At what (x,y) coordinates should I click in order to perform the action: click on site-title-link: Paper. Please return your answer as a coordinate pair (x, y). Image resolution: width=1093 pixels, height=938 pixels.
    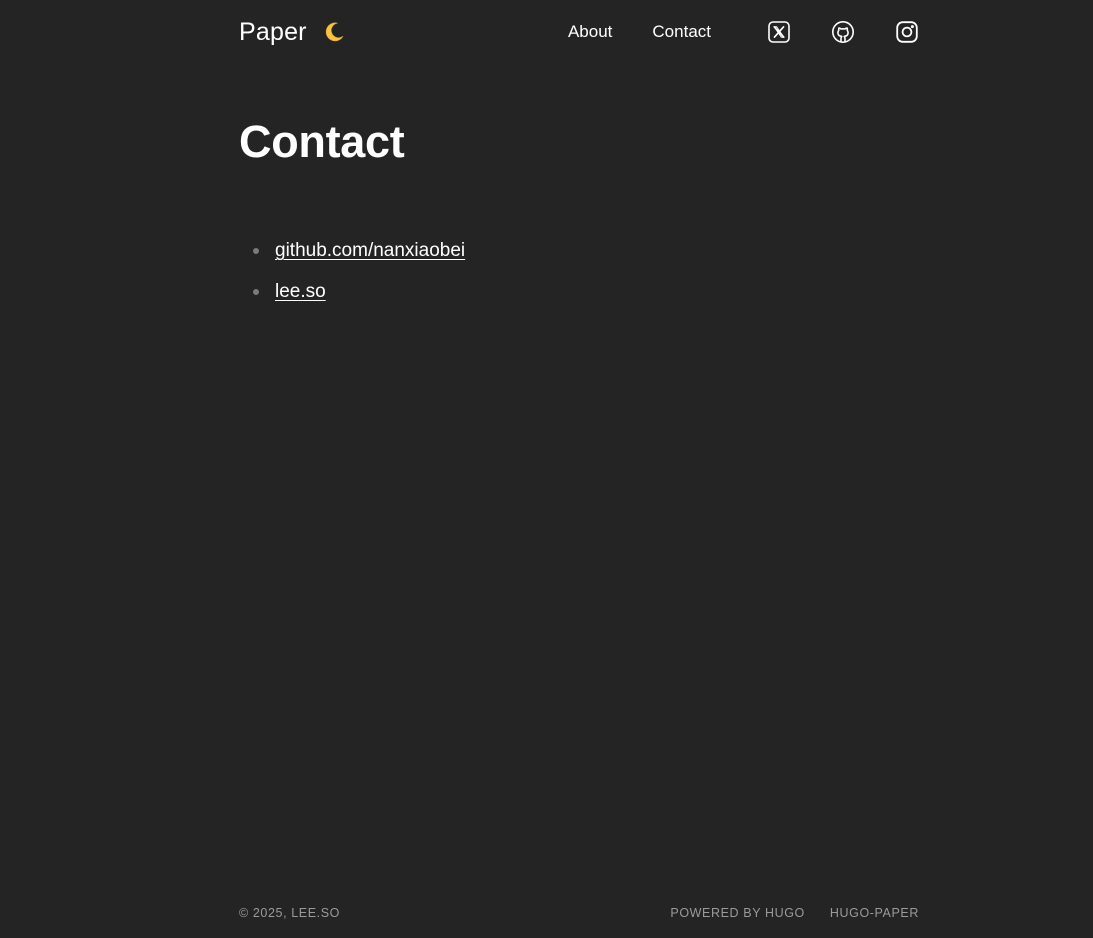
    Looking at the image, I should click on (273, 32).